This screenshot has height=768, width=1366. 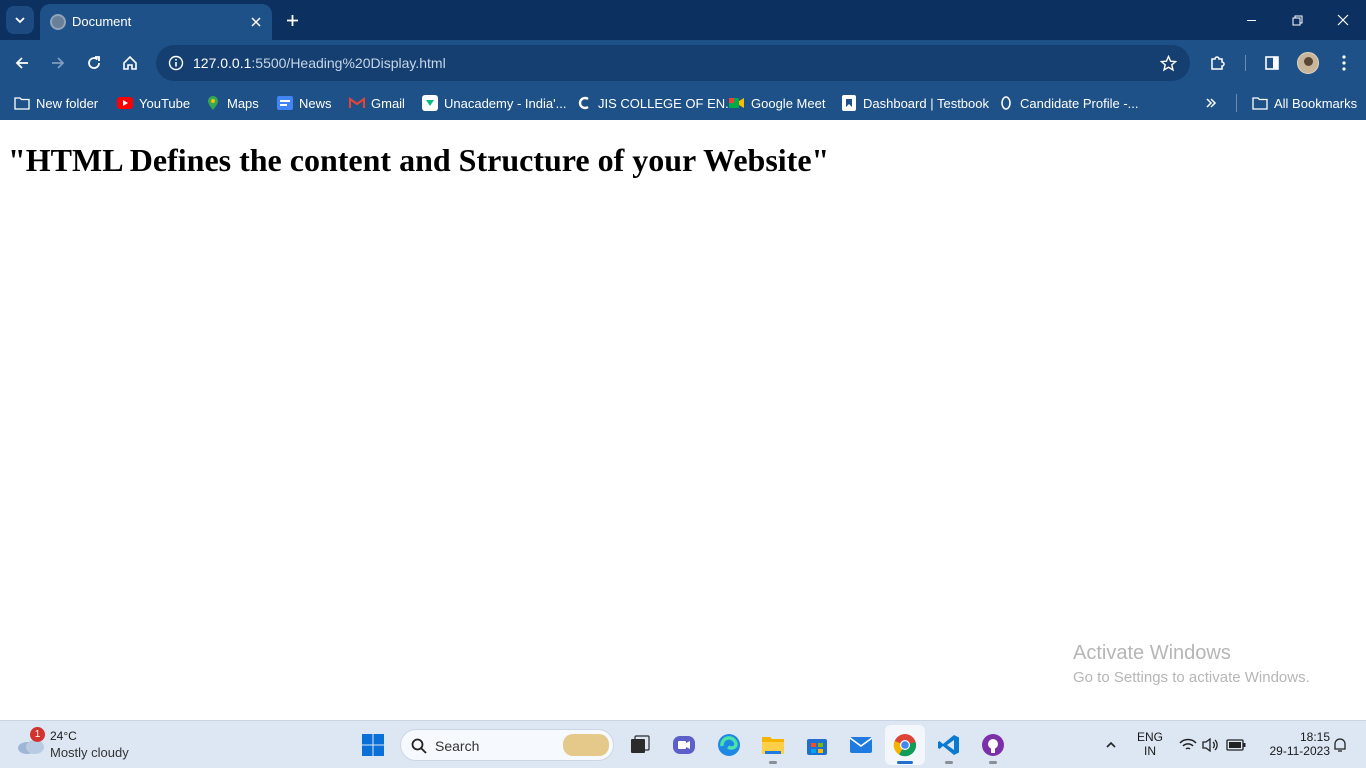 I want to click on arrow-right-icon, so click(x=58, y=63).